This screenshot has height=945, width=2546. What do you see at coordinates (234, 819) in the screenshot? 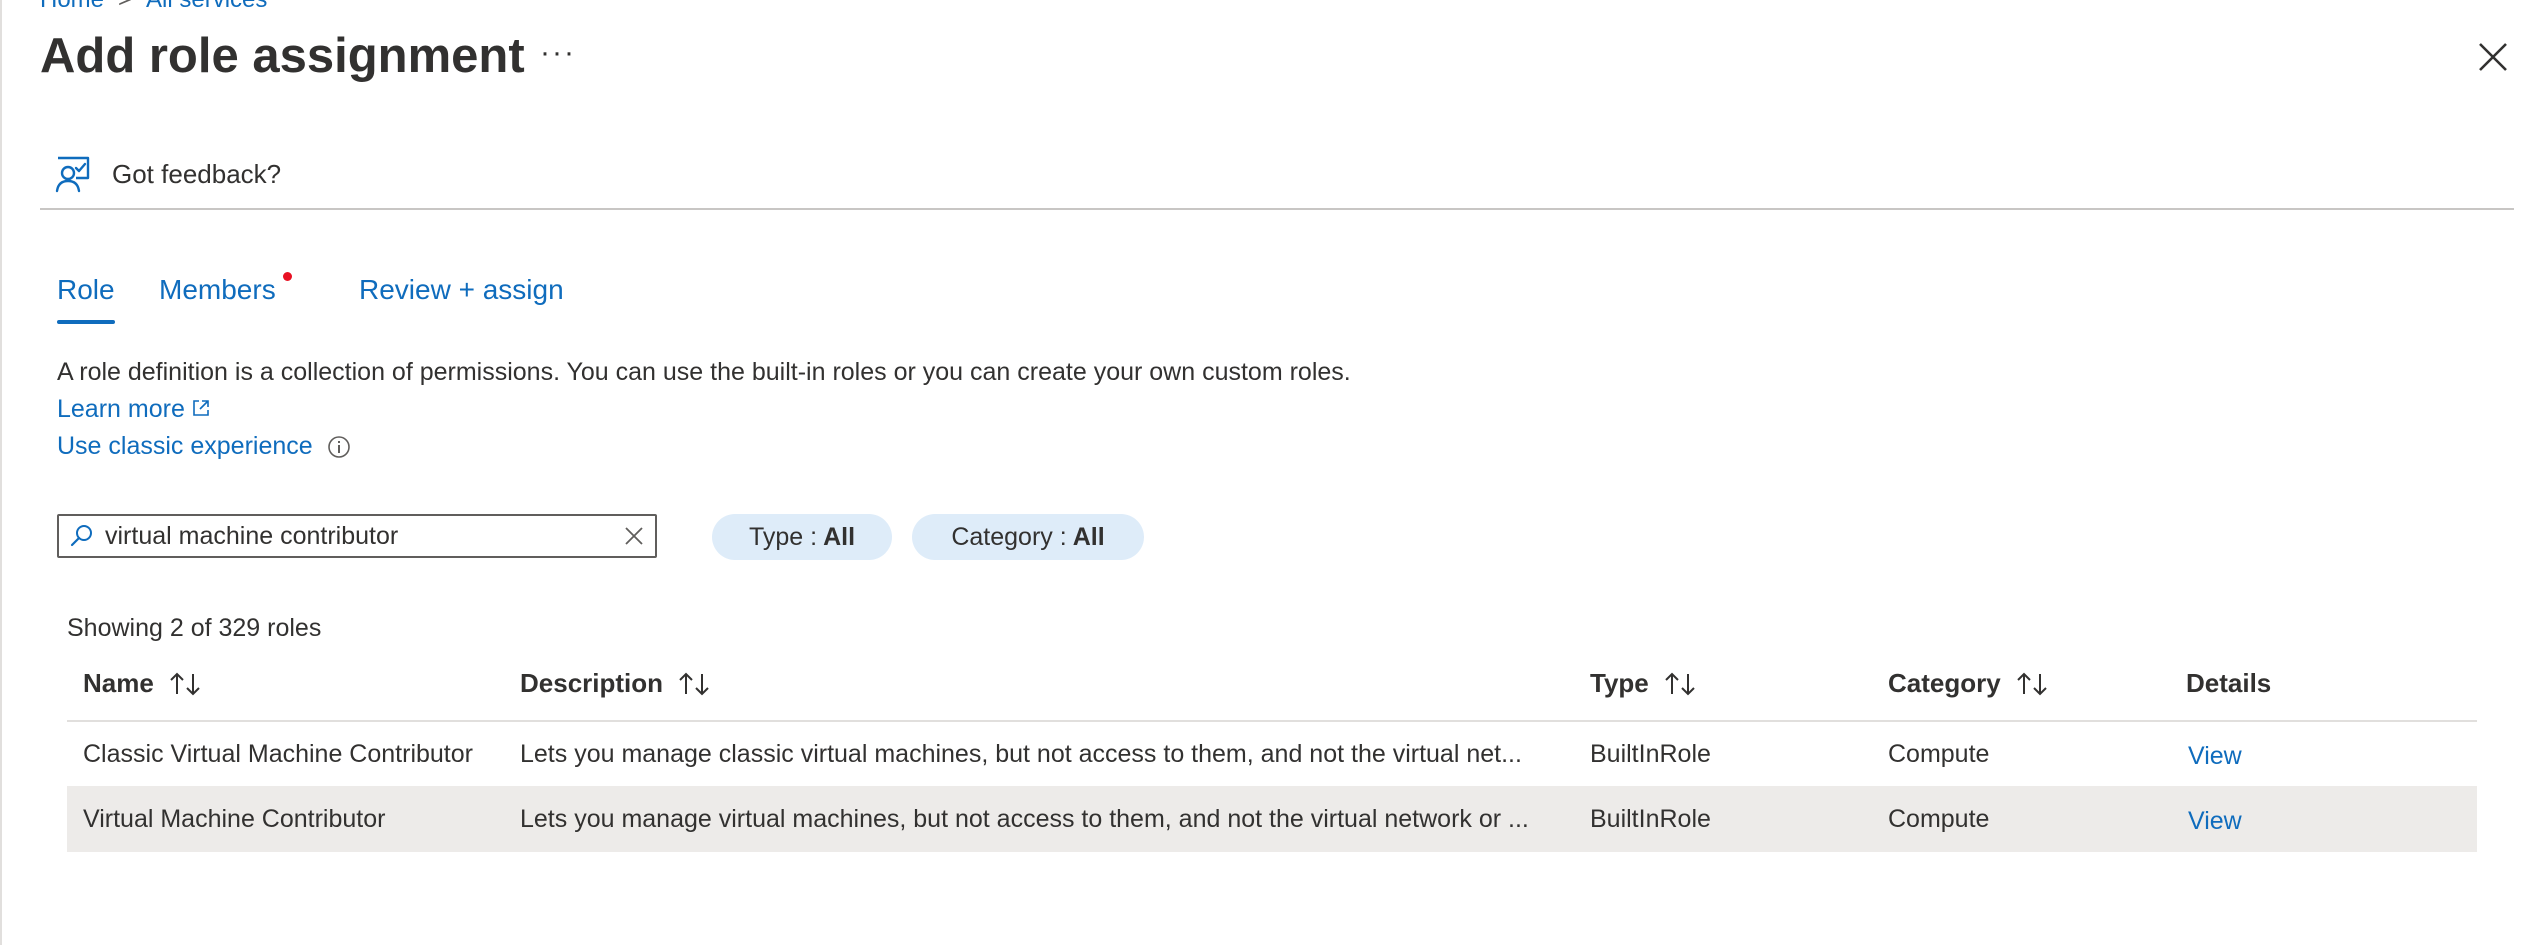
I see `role-name: Virtual Machine Contributor` at bounding box center [234, 819].